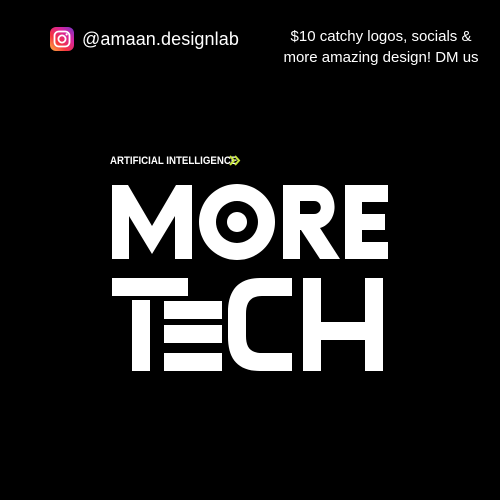 This screenshot has width=500, height=500. I want to click on letter-t-top, so click(150, 287).